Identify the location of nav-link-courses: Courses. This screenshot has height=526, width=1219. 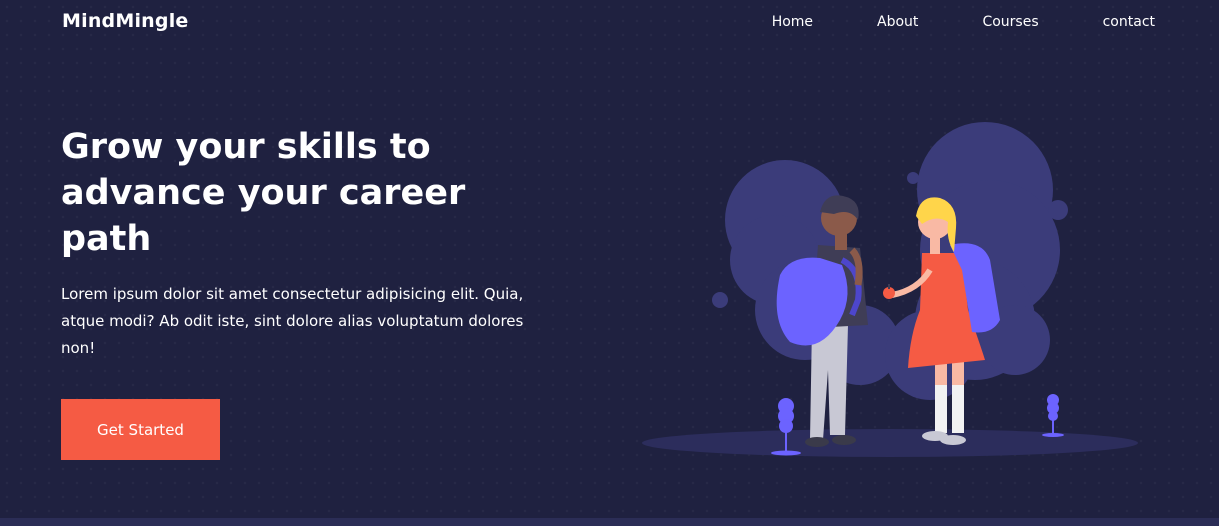
(1010, 22).